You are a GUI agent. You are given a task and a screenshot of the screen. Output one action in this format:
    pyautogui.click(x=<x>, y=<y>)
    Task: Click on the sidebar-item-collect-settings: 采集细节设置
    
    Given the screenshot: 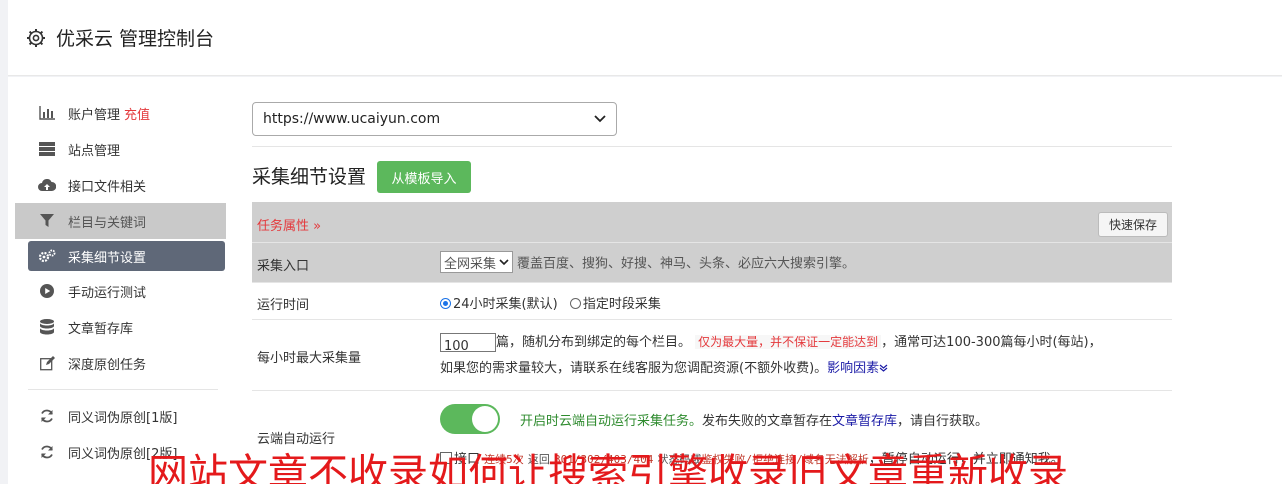 What is the action you would take?
    pyautogui.click(x=126, y=256)
    